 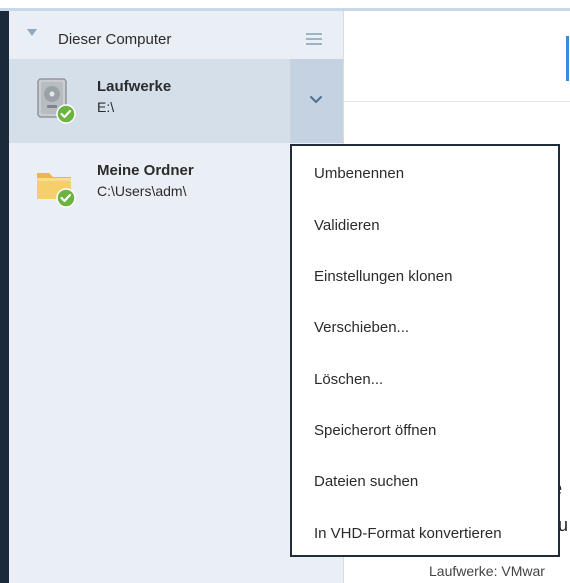 I want to click on item-options-button, so click(x=316, y=101).